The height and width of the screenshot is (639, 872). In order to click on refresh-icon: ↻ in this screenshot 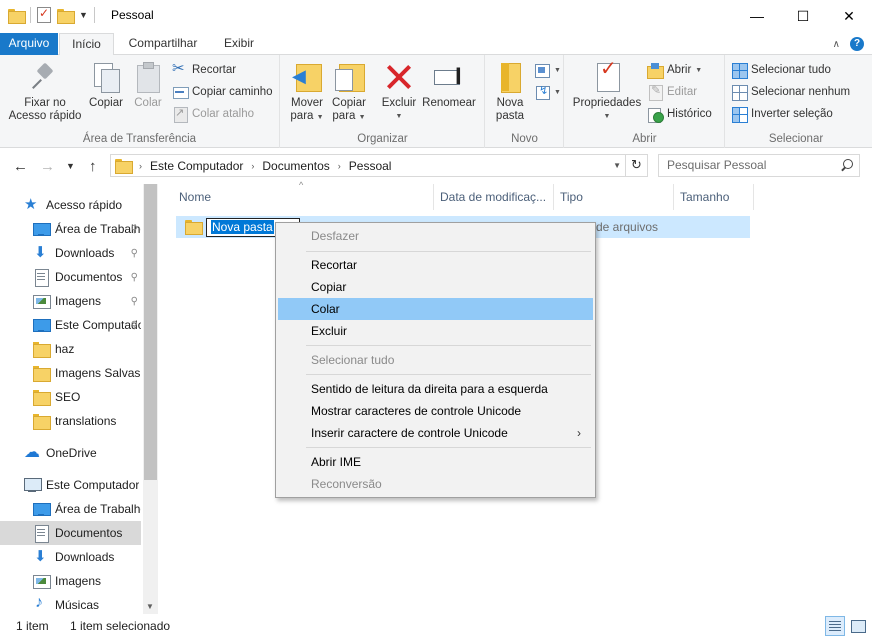, I will do `click(636, 165)`.